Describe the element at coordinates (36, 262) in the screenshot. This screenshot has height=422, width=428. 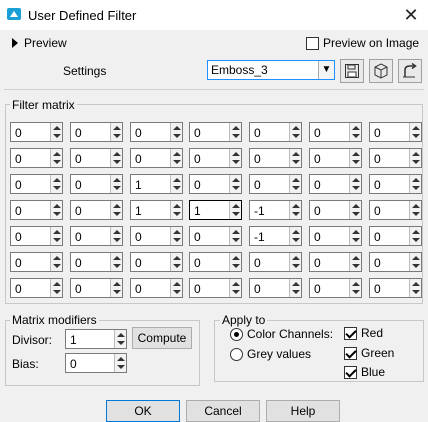
I see `matrix-cell-r6-c1: 0` at that location.